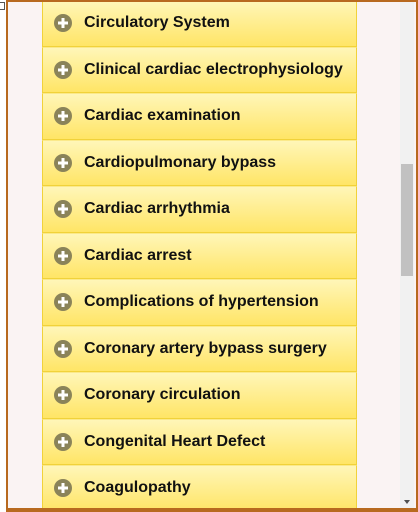 The height and width of the screenshot is (512, 418). I want to click on edge-mark, so click(2, 6).